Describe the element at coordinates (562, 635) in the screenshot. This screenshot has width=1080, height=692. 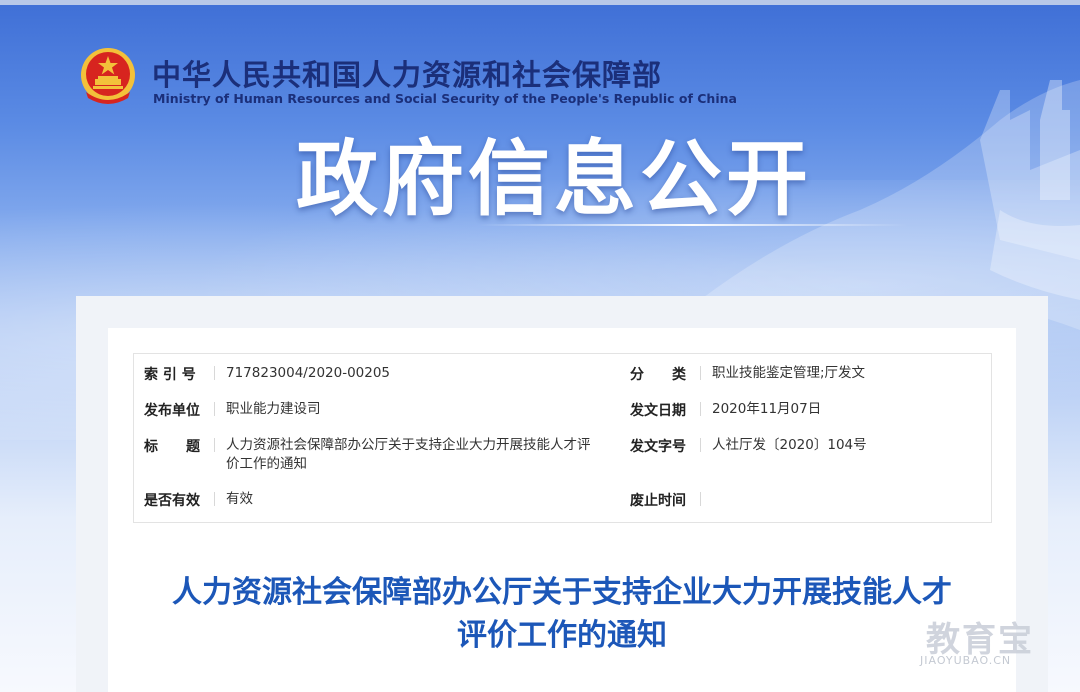
I see `article-title-line2: 评价工作的通知` at that location.